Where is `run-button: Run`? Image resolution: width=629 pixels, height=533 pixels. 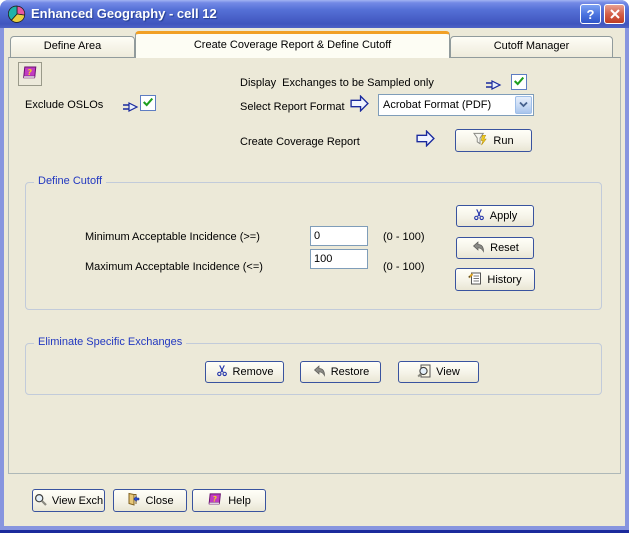 run-button: Run is located at coordinates (493, 140).